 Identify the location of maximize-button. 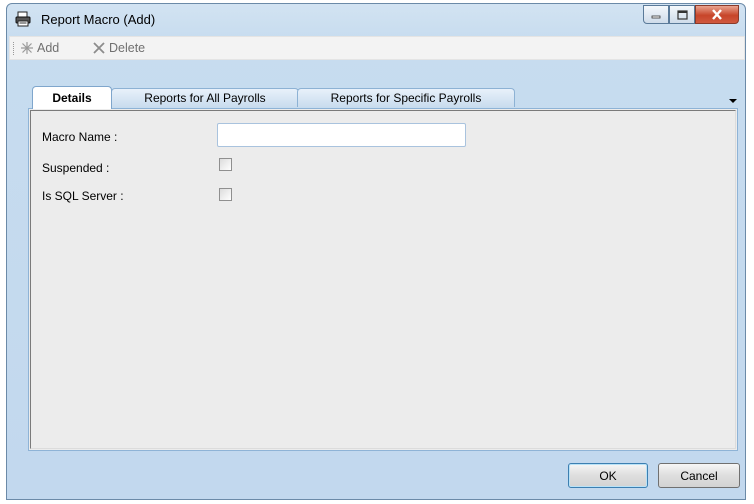
(682, 14).